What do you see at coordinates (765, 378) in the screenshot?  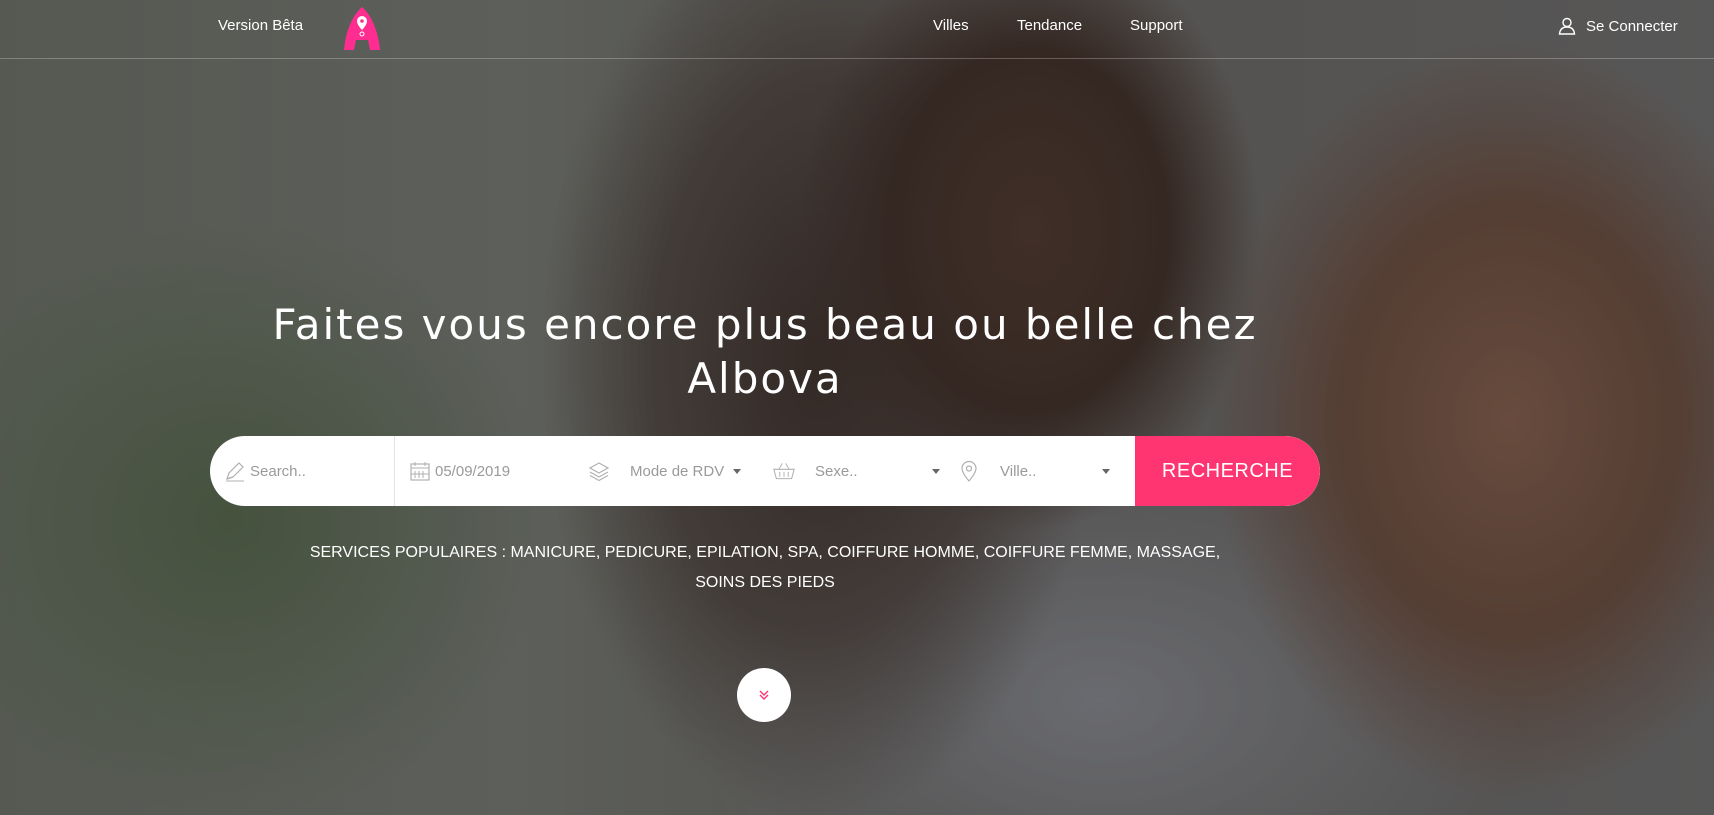 I see `headline-line-2: Albova` at bounding box center [765, 378].